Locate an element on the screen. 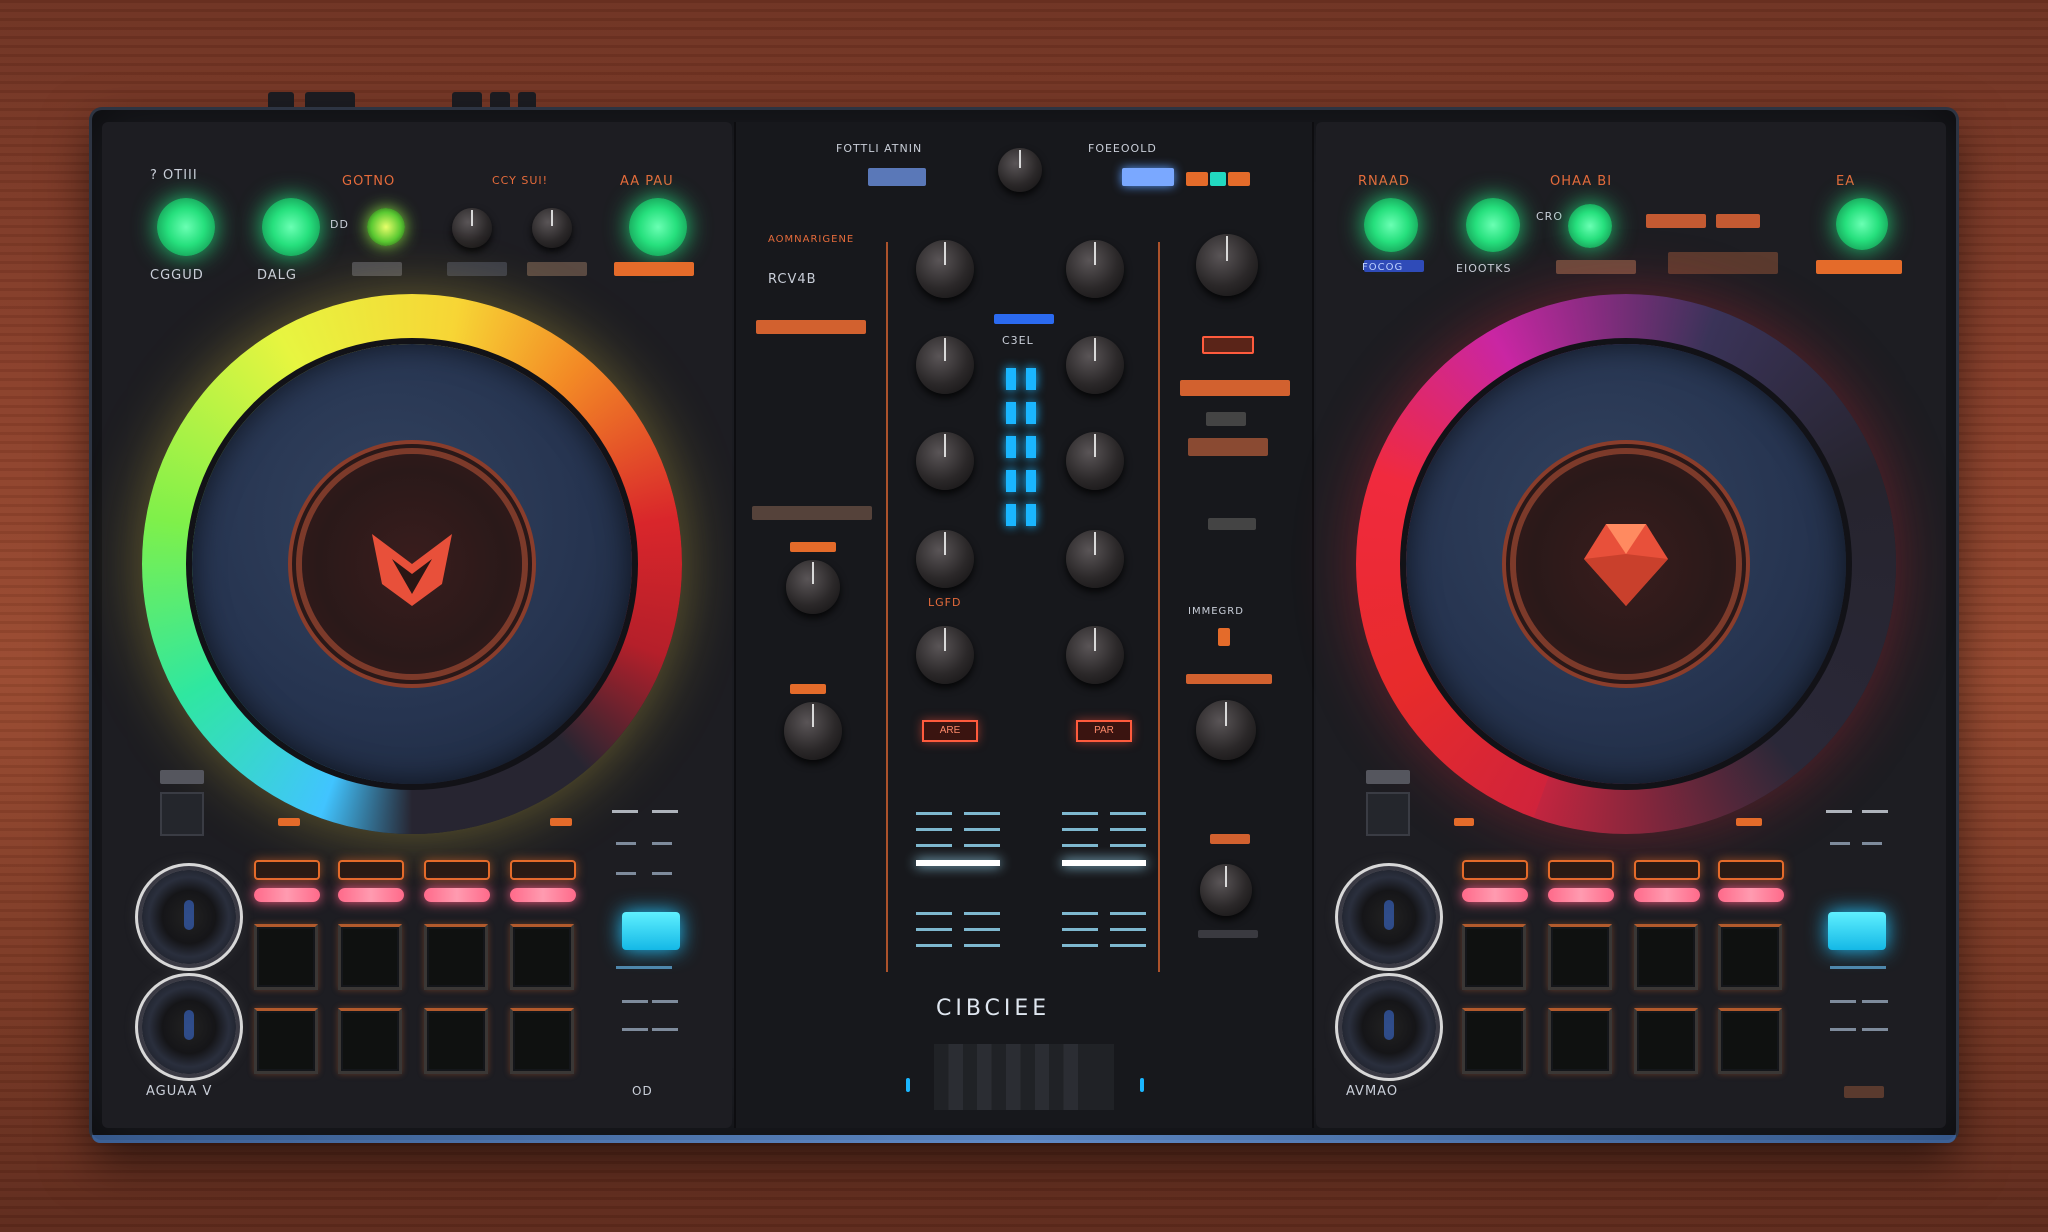 The height and width of the screenshot is (1232, 2048). channel-label: C3EL is located at coordinates (1018, 340).